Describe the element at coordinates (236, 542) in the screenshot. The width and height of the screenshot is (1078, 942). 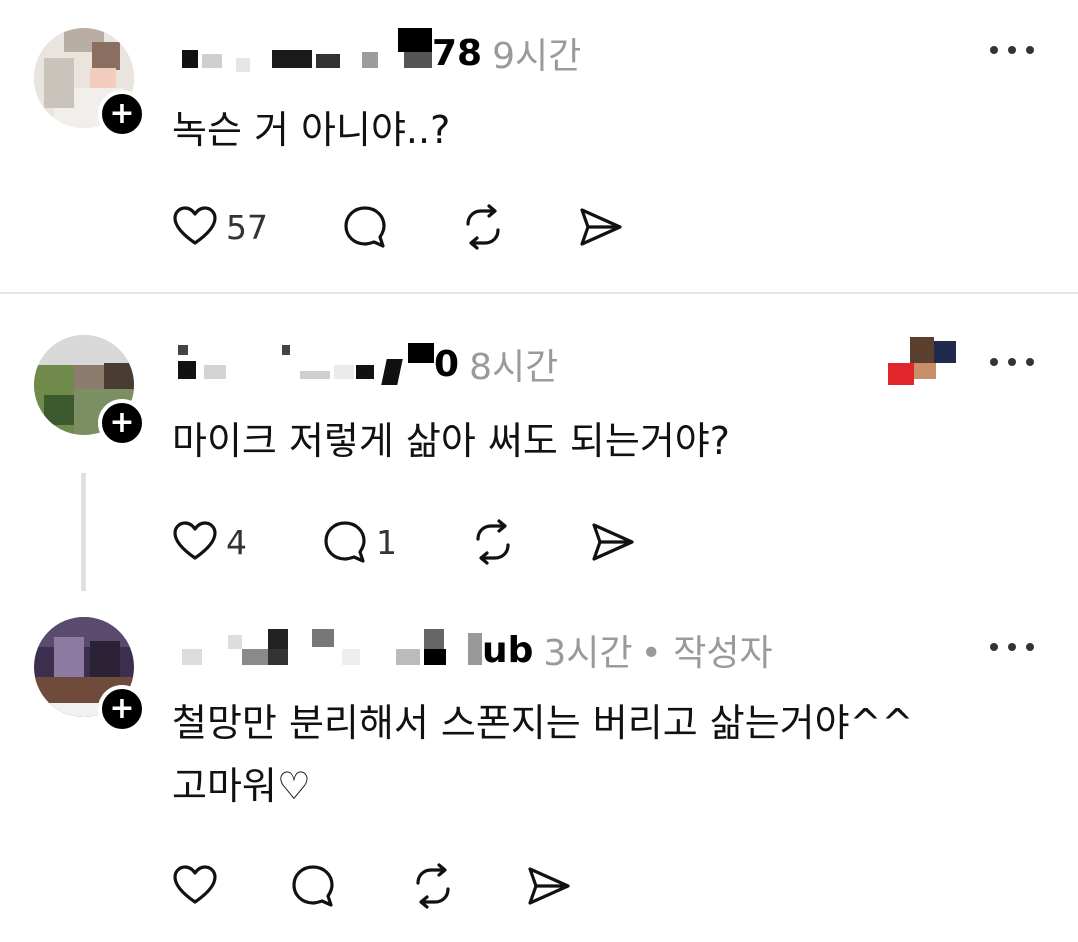
I see `like-count: 4` at that location.